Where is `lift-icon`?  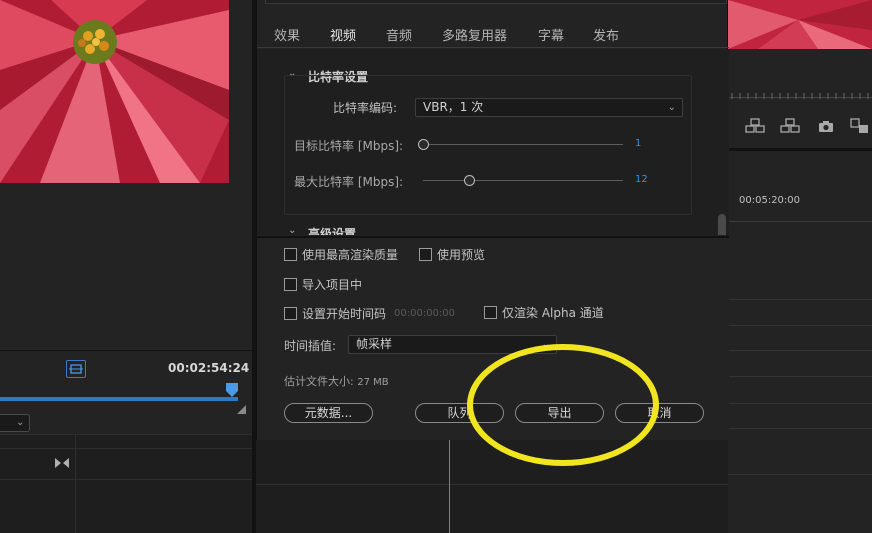
lift-icon is located at coordinates (755, 126).